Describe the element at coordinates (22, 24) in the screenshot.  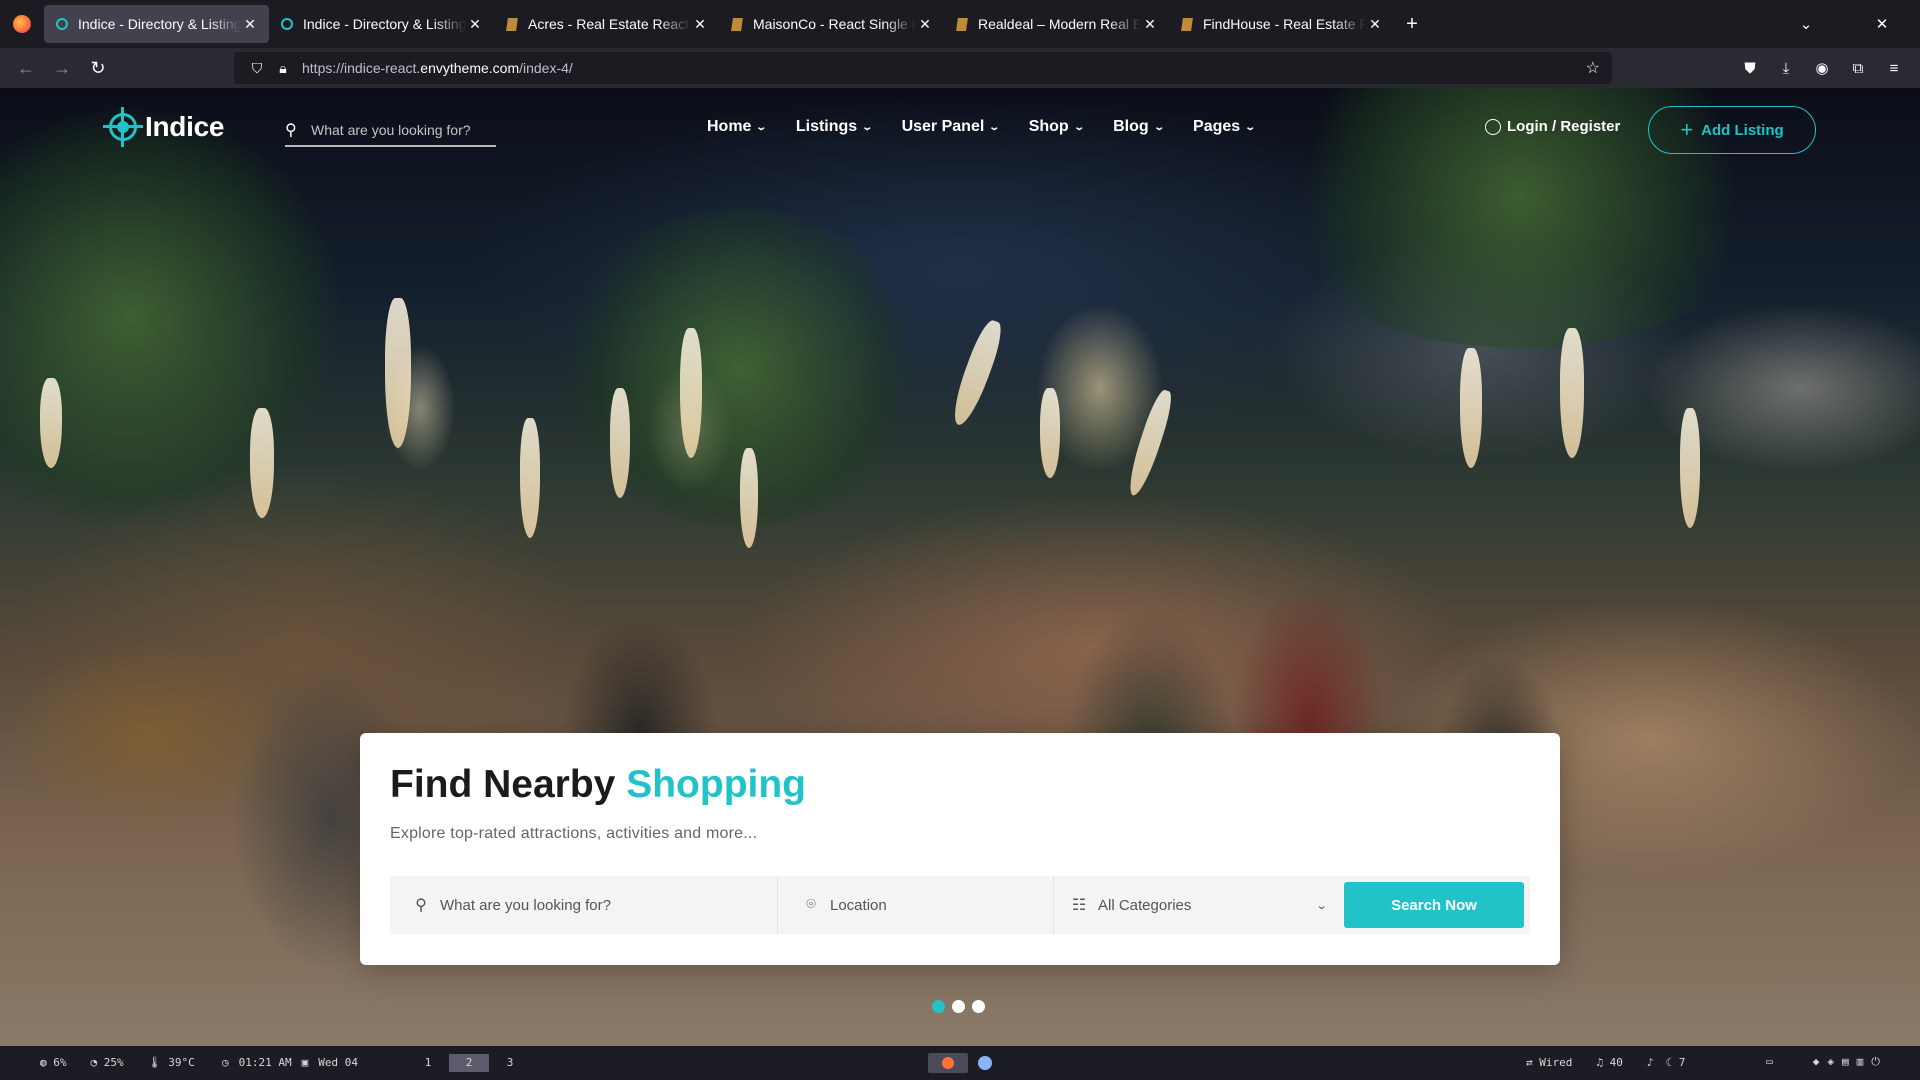
I see `firefox-icon` at that location.